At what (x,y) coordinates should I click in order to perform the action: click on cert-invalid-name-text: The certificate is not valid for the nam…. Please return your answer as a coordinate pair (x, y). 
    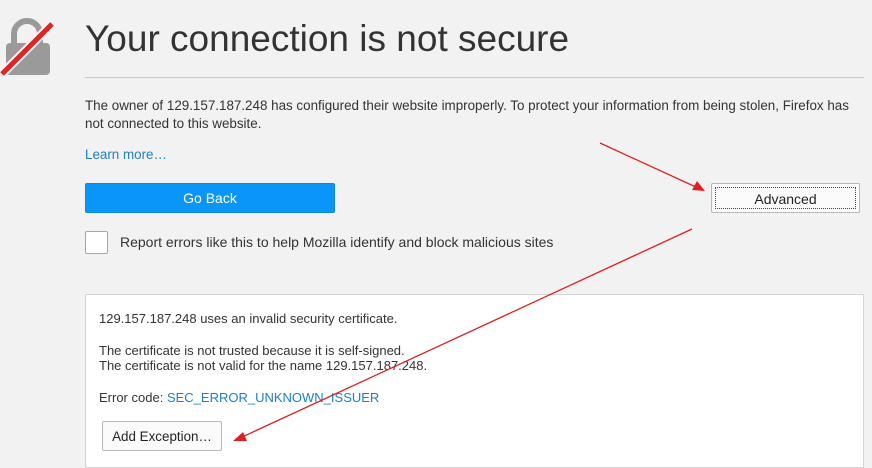
    Looking at the image, I should click on (263, 365).